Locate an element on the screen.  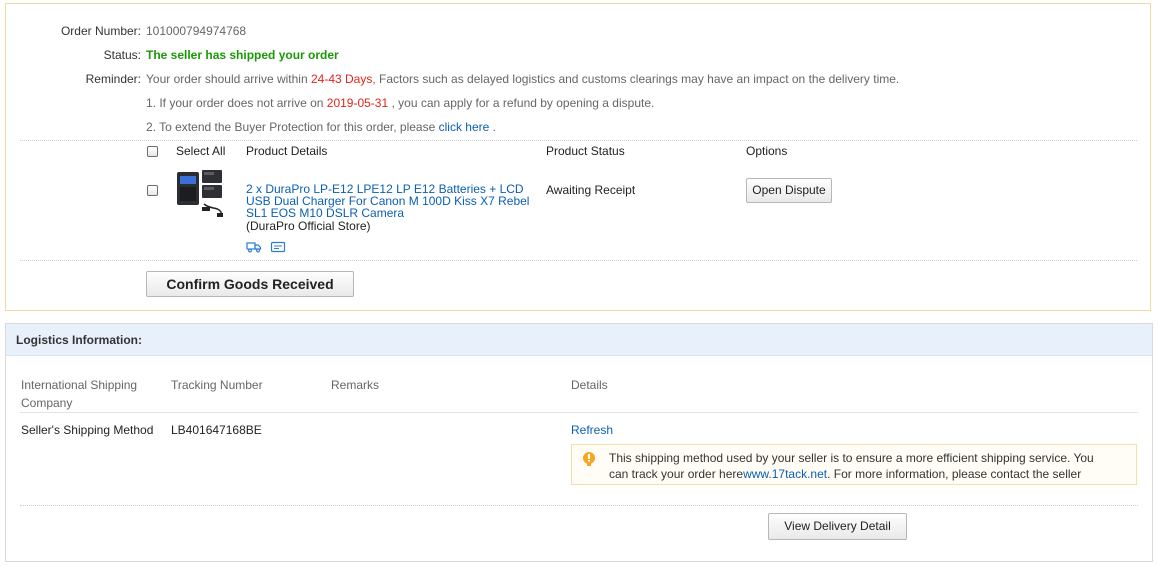
lightbulb-icon is located at coordinates (589, 459).